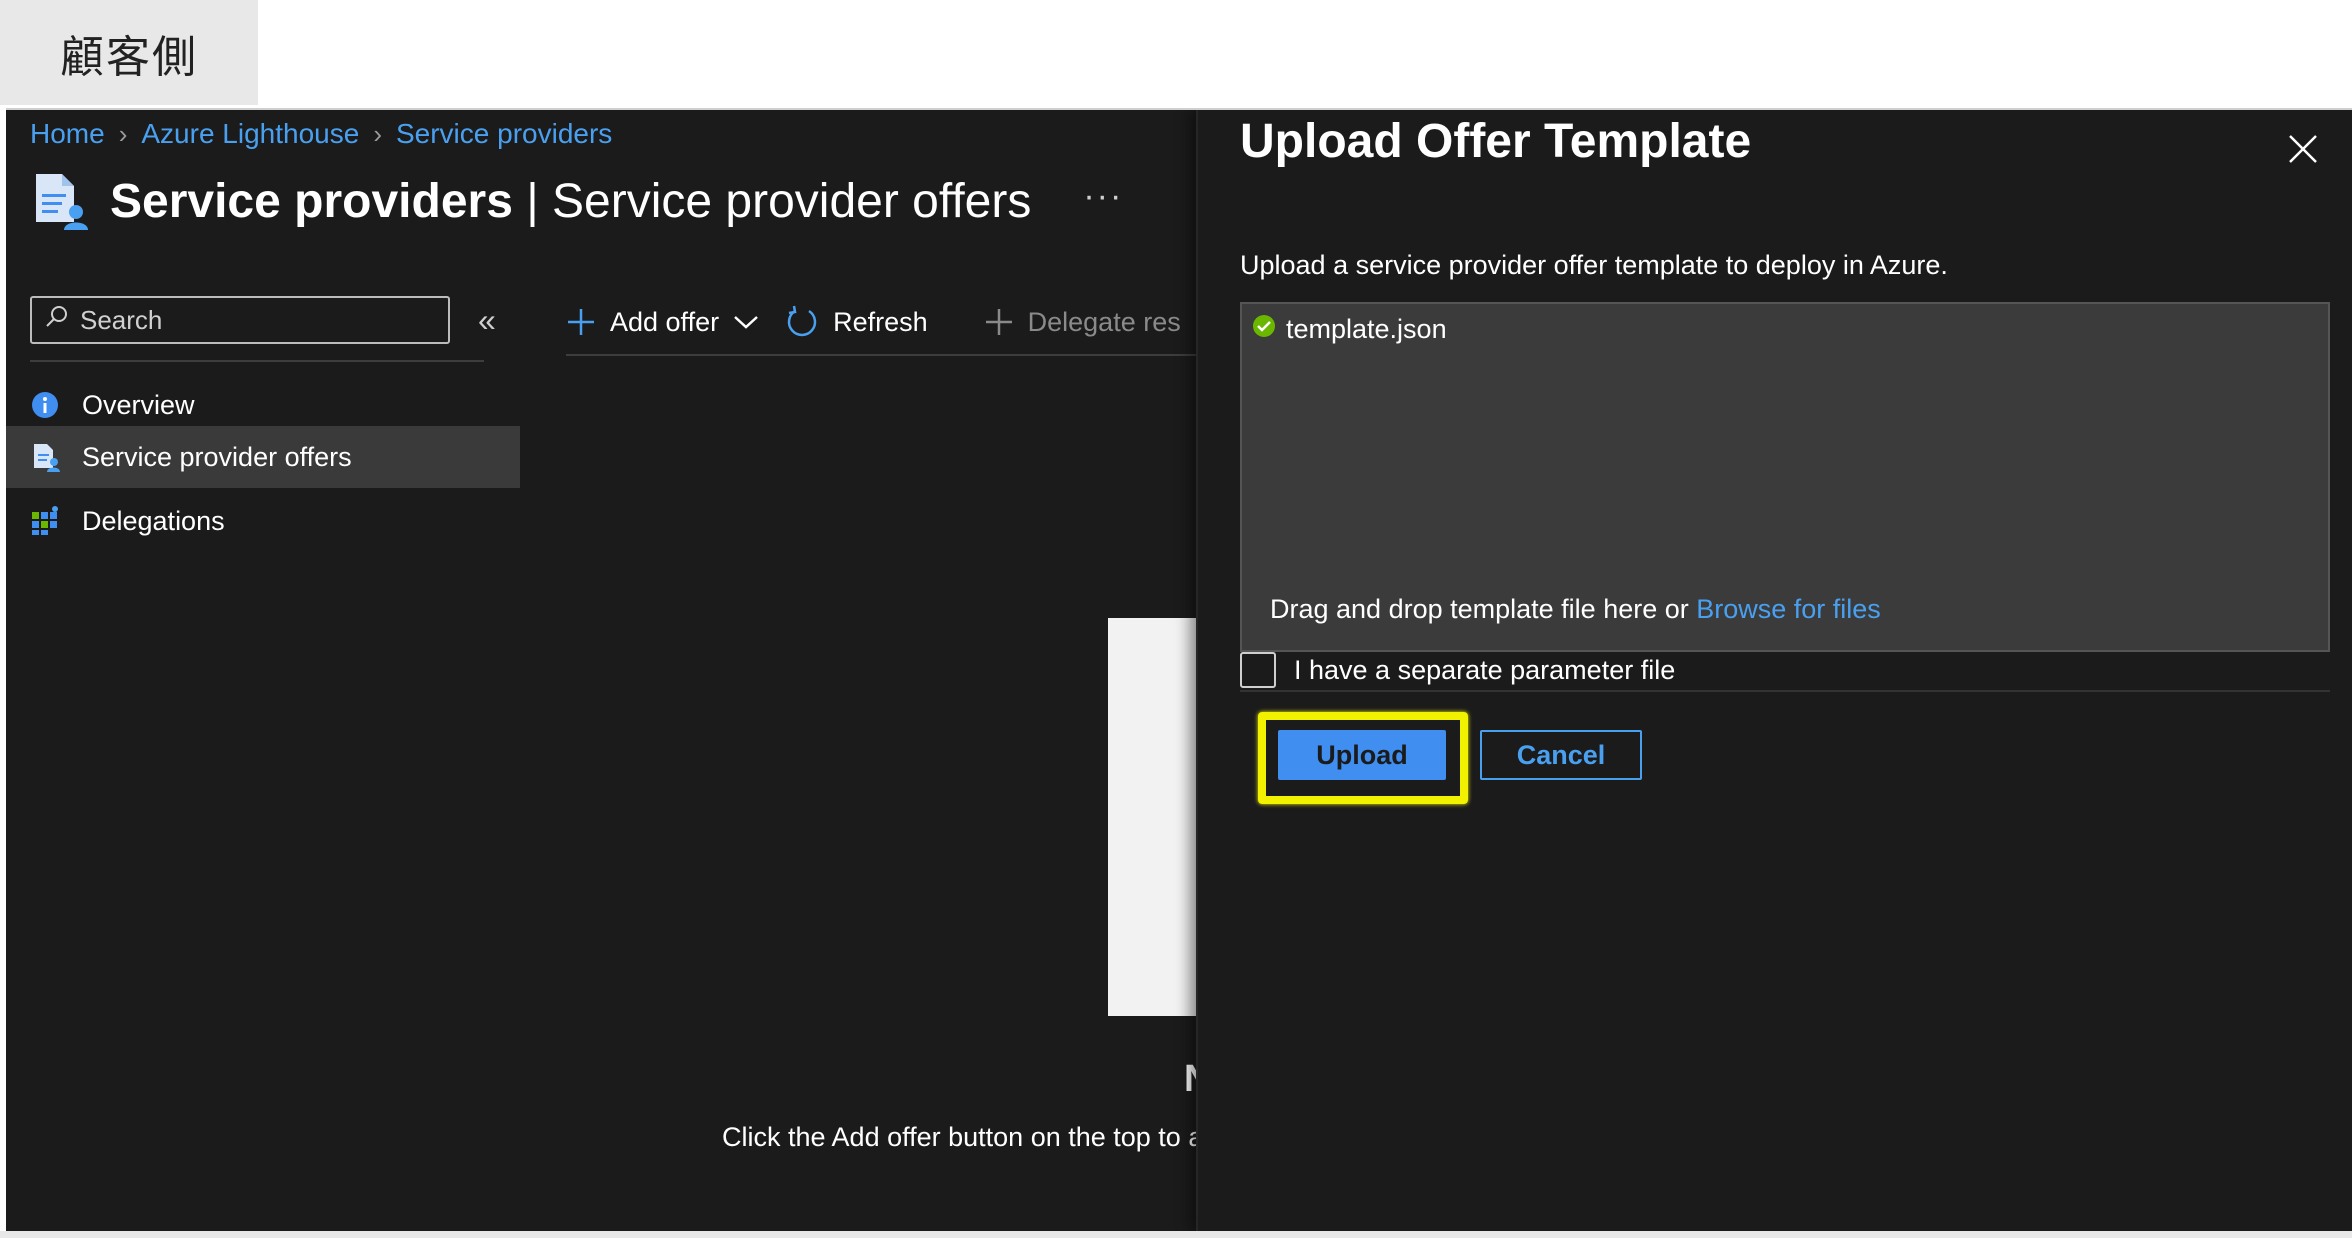 The width and height of the screenshot is (2352, 1238). What do you see at coordinates (1485, 669) in the screenshot?
I see `parameter-file-label: I have a separate parameter file` at bounding box center [1485, 669].